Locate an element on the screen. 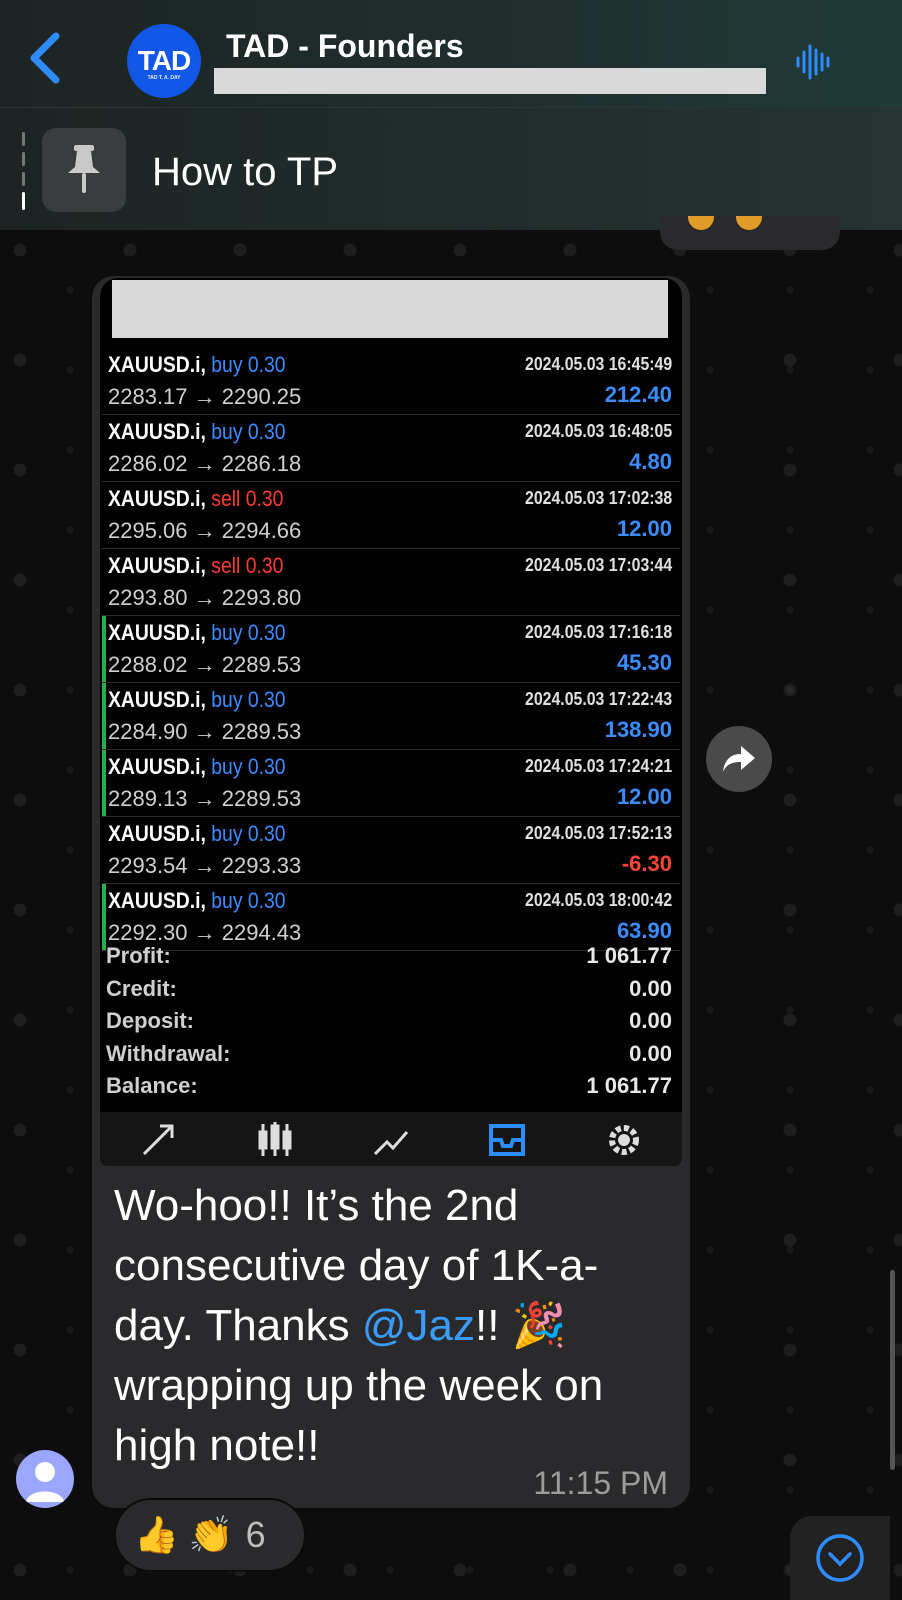 The height and width of the screenshot is (1600, 902). redacted-members-bar is located at coordinates (490, 81).